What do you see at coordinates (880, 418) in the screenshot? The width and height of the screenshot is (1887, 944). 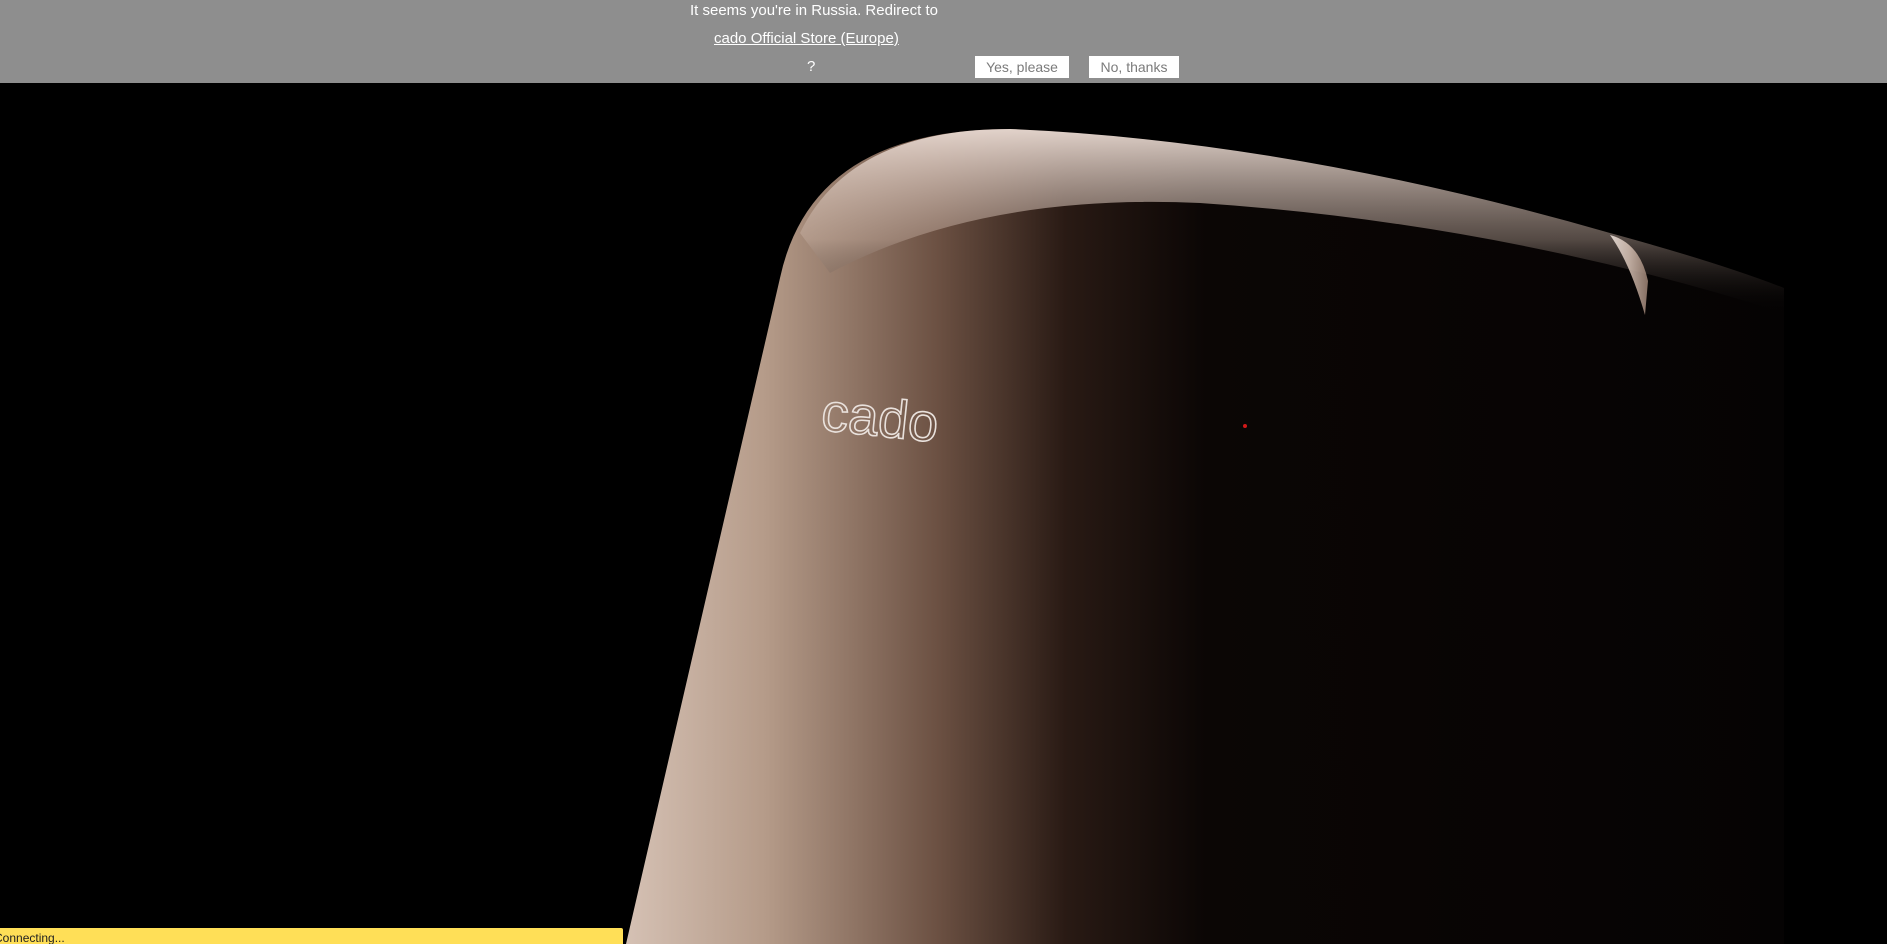 I see `product-logo: cado` at bounding box center [880, 418].